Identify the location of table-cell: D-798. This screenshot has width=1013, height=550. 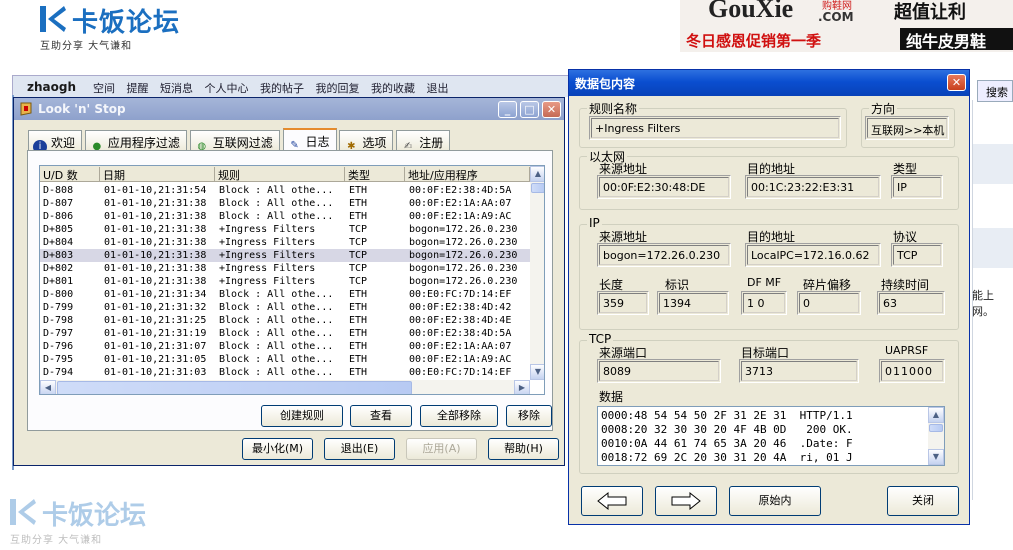
(58, 320).